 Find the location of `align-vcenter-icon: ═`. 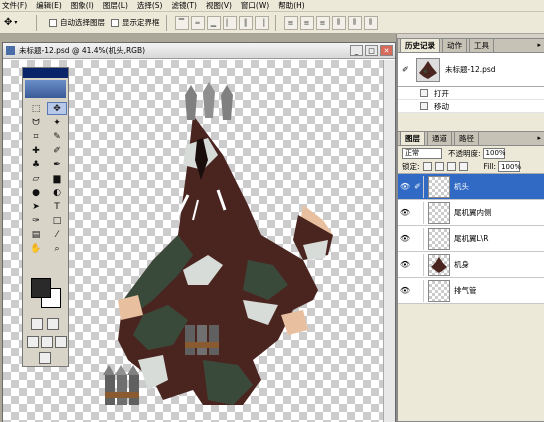

align-vcenter-icon: ═ is located at coordinates (197, 22).